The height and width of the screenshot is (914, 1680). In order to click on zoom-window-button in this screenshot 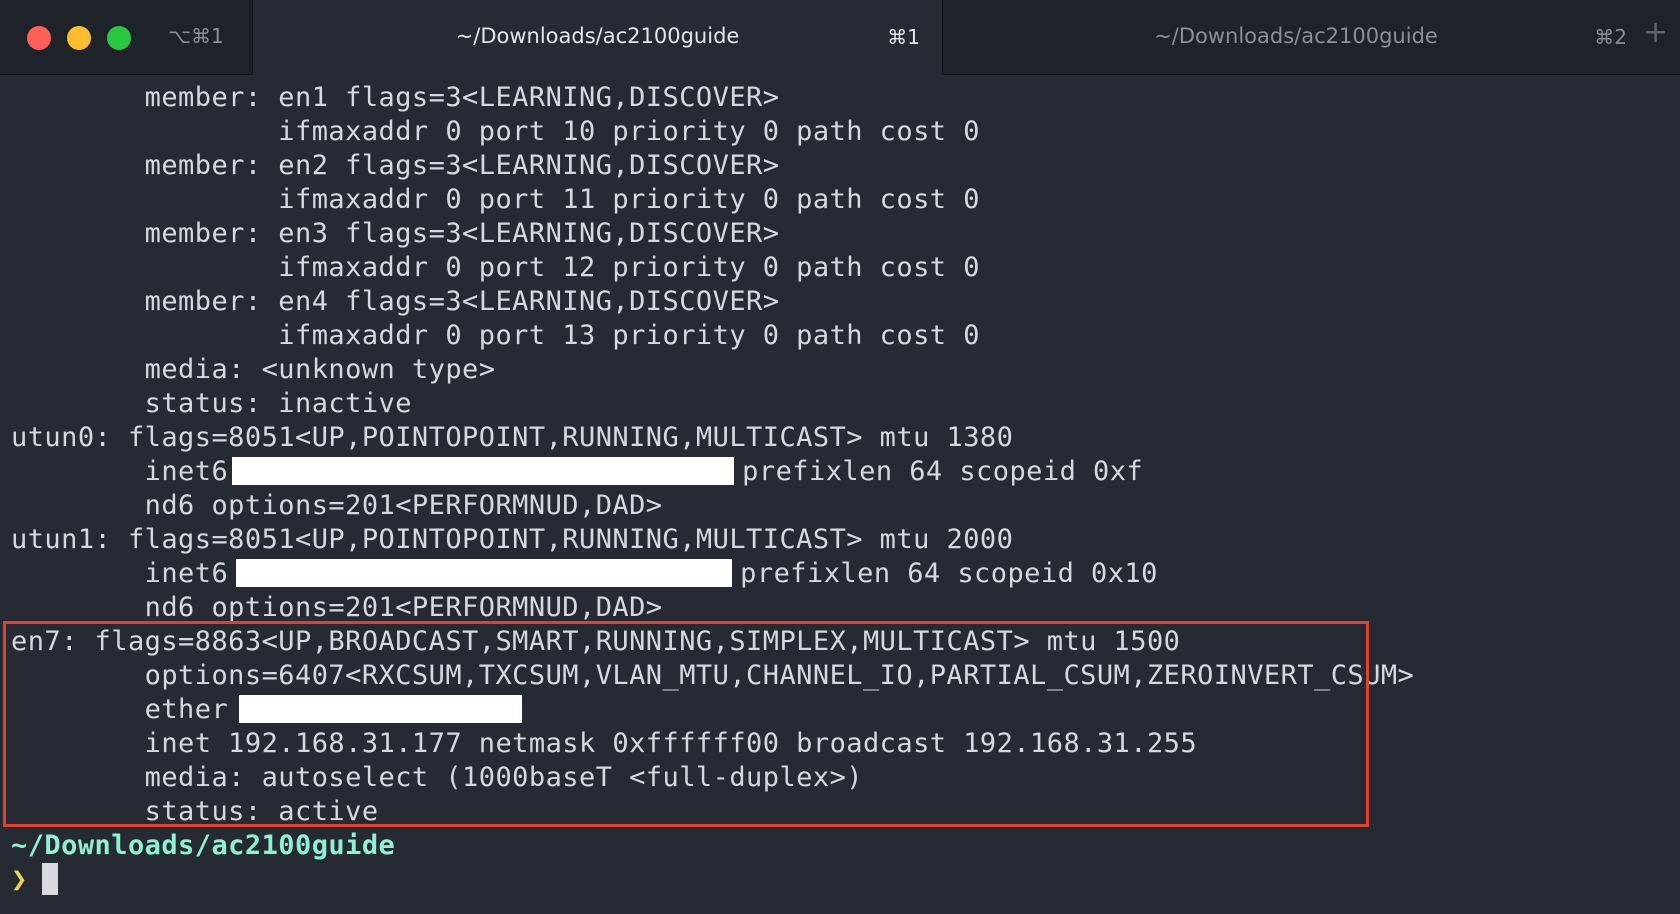, I will do `click(119, 38)`.